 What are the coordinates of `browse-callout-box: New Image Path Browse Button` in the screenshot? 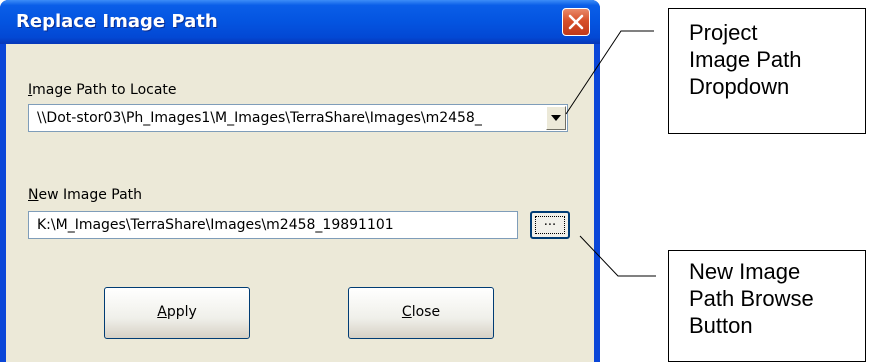 It's located at (767, 306).